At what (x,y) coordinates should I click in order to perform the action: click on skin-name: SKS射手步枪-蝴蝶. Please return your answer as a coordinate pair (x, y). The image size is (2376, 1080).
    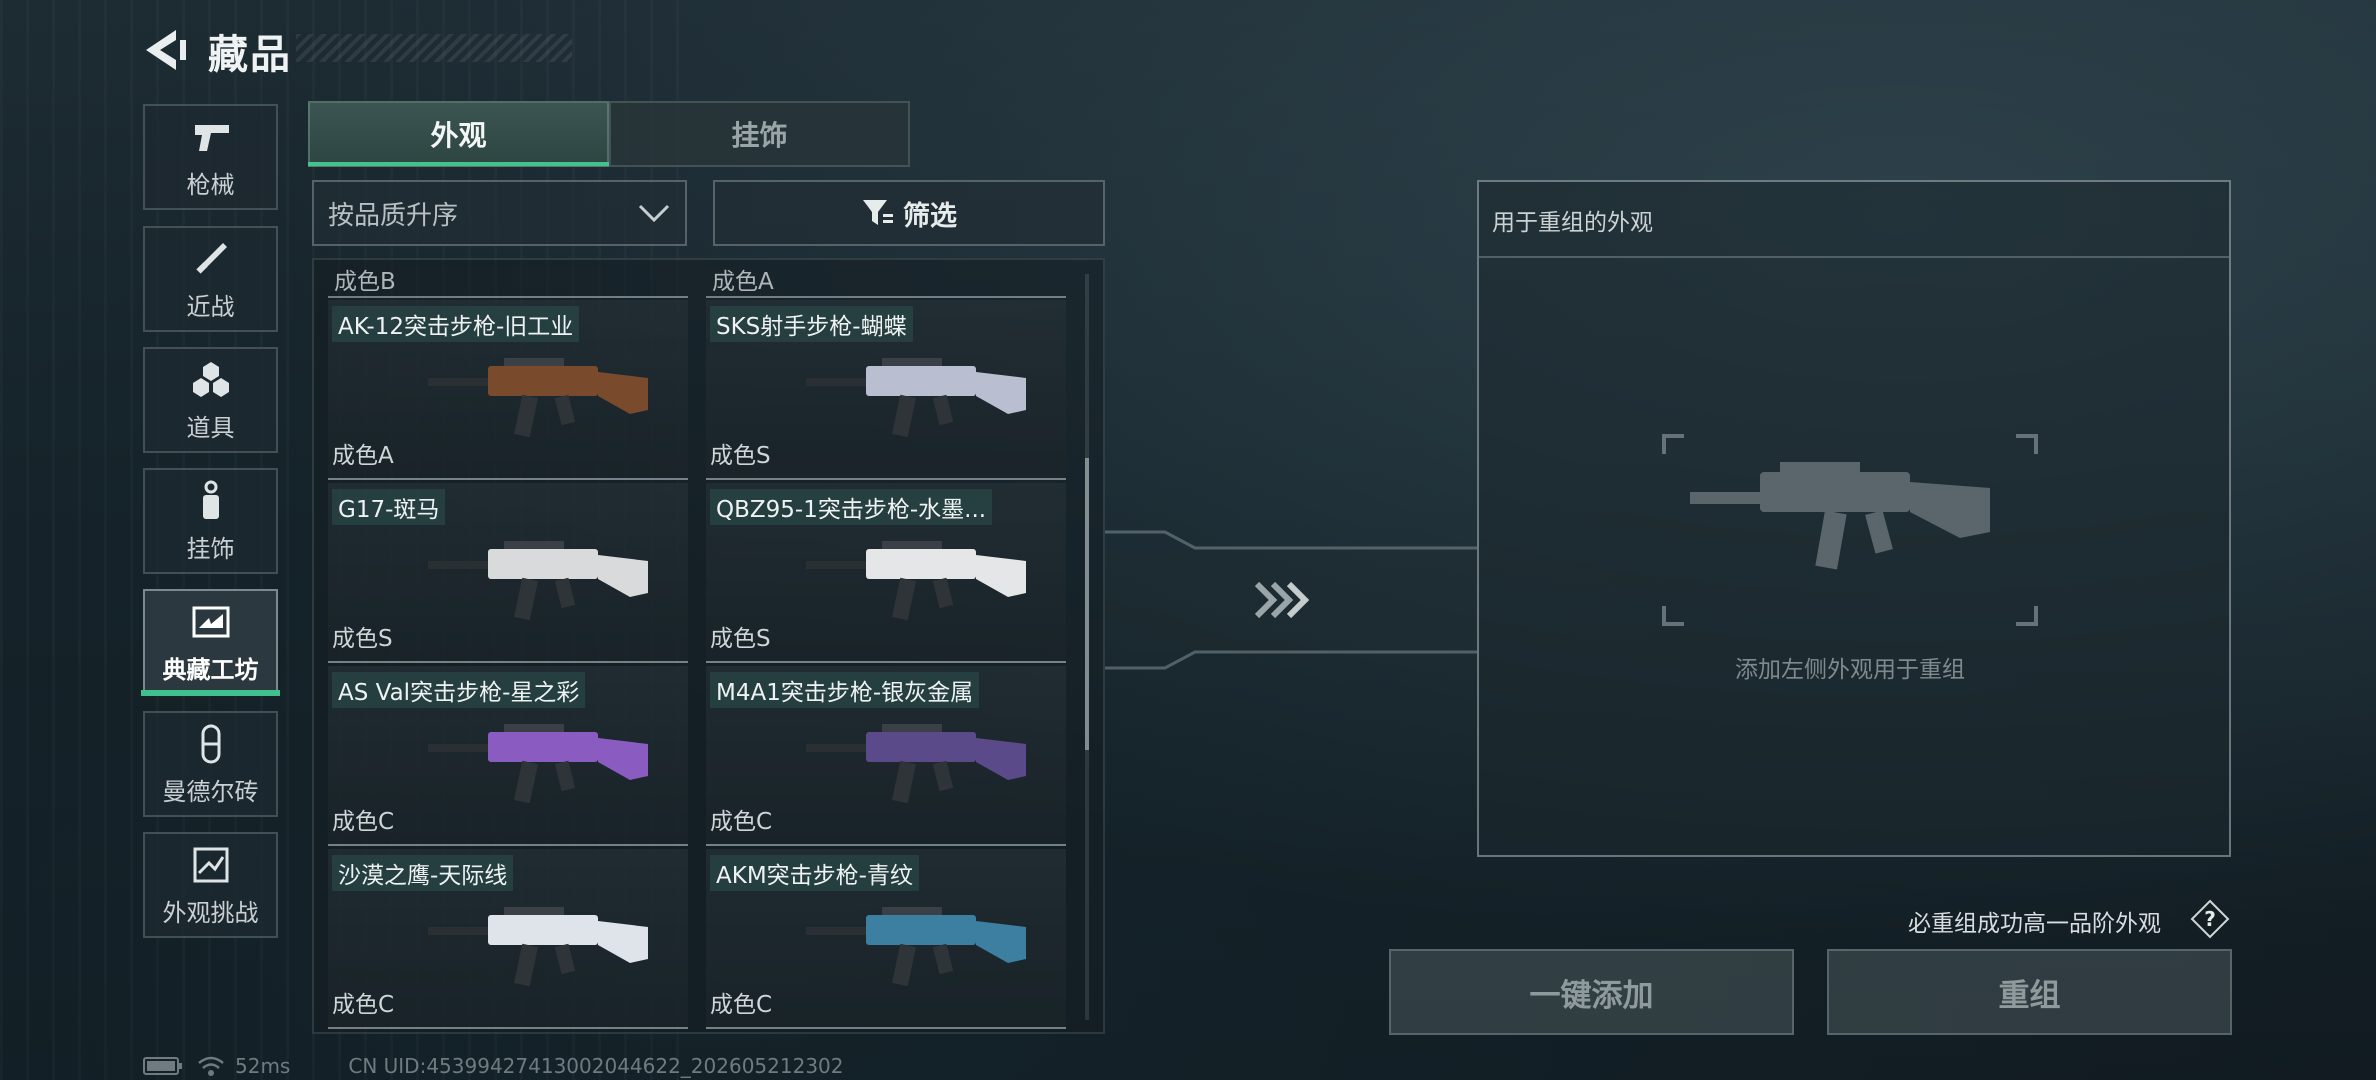
    Looking at the image, I should click on (811, 324).